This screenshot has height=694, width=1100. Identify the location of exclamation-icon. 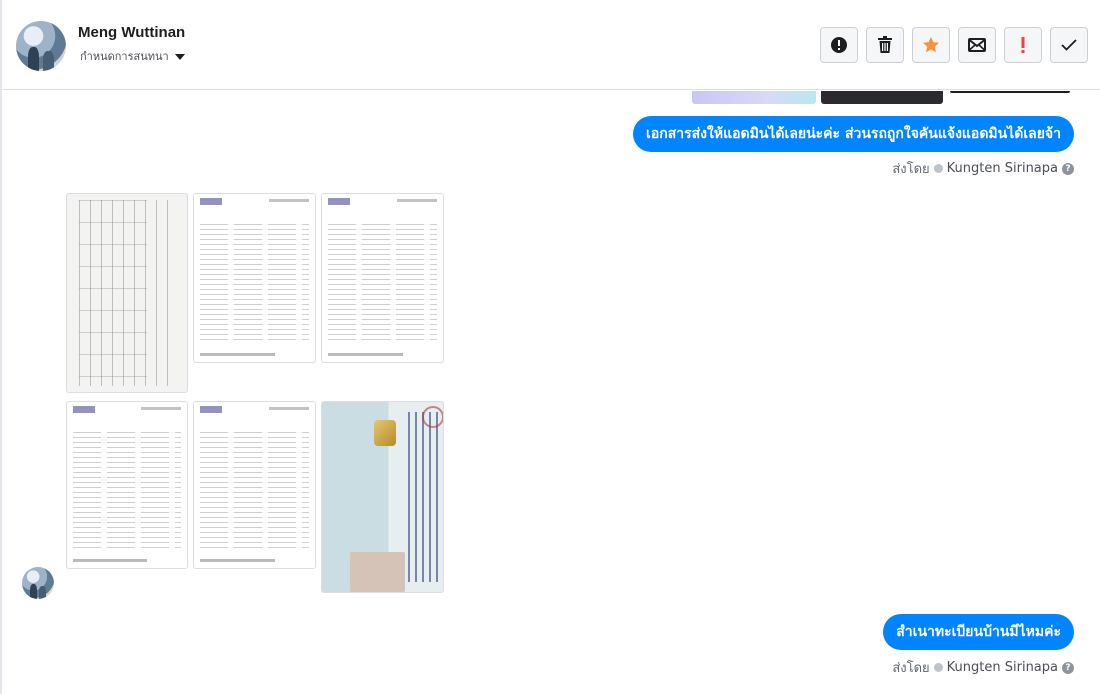
(1023, 45).